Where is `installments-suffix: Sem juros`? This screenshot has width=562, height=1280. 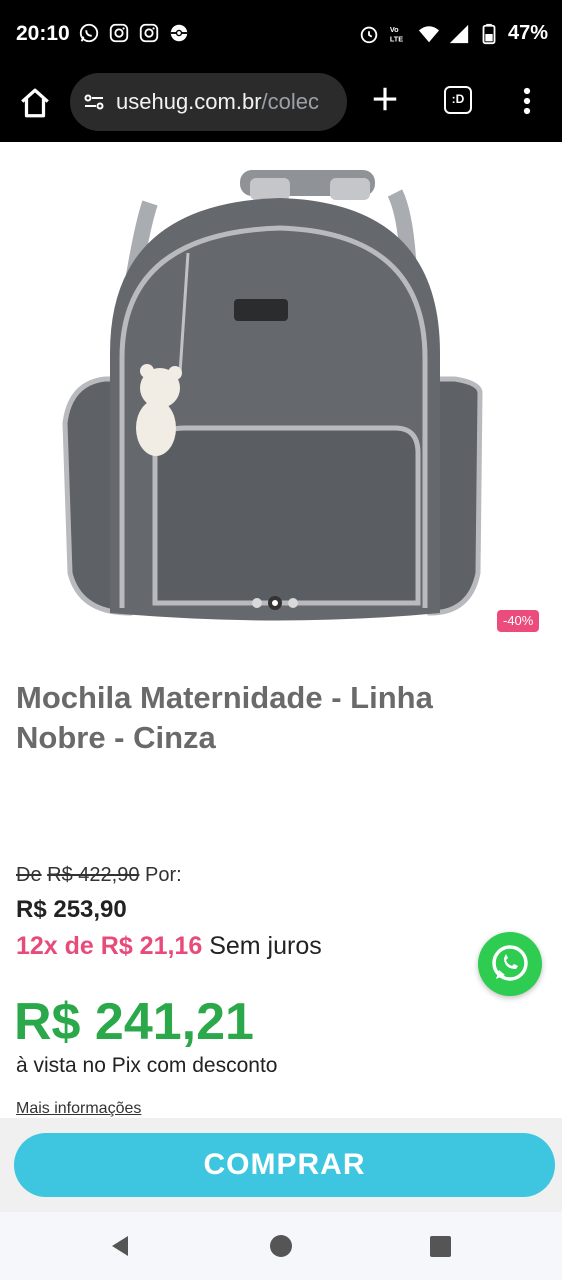
installments-suffix: Sem juros is located at coordinates (265, 946).